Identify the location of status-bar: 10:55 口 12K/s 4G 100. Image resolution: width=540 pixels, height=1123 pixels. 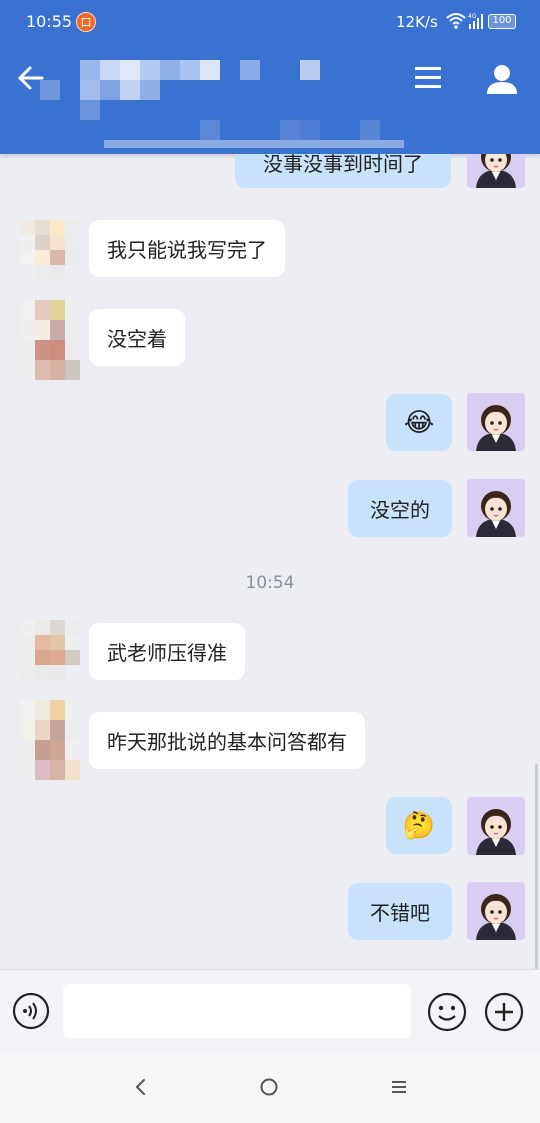
(270, 22).